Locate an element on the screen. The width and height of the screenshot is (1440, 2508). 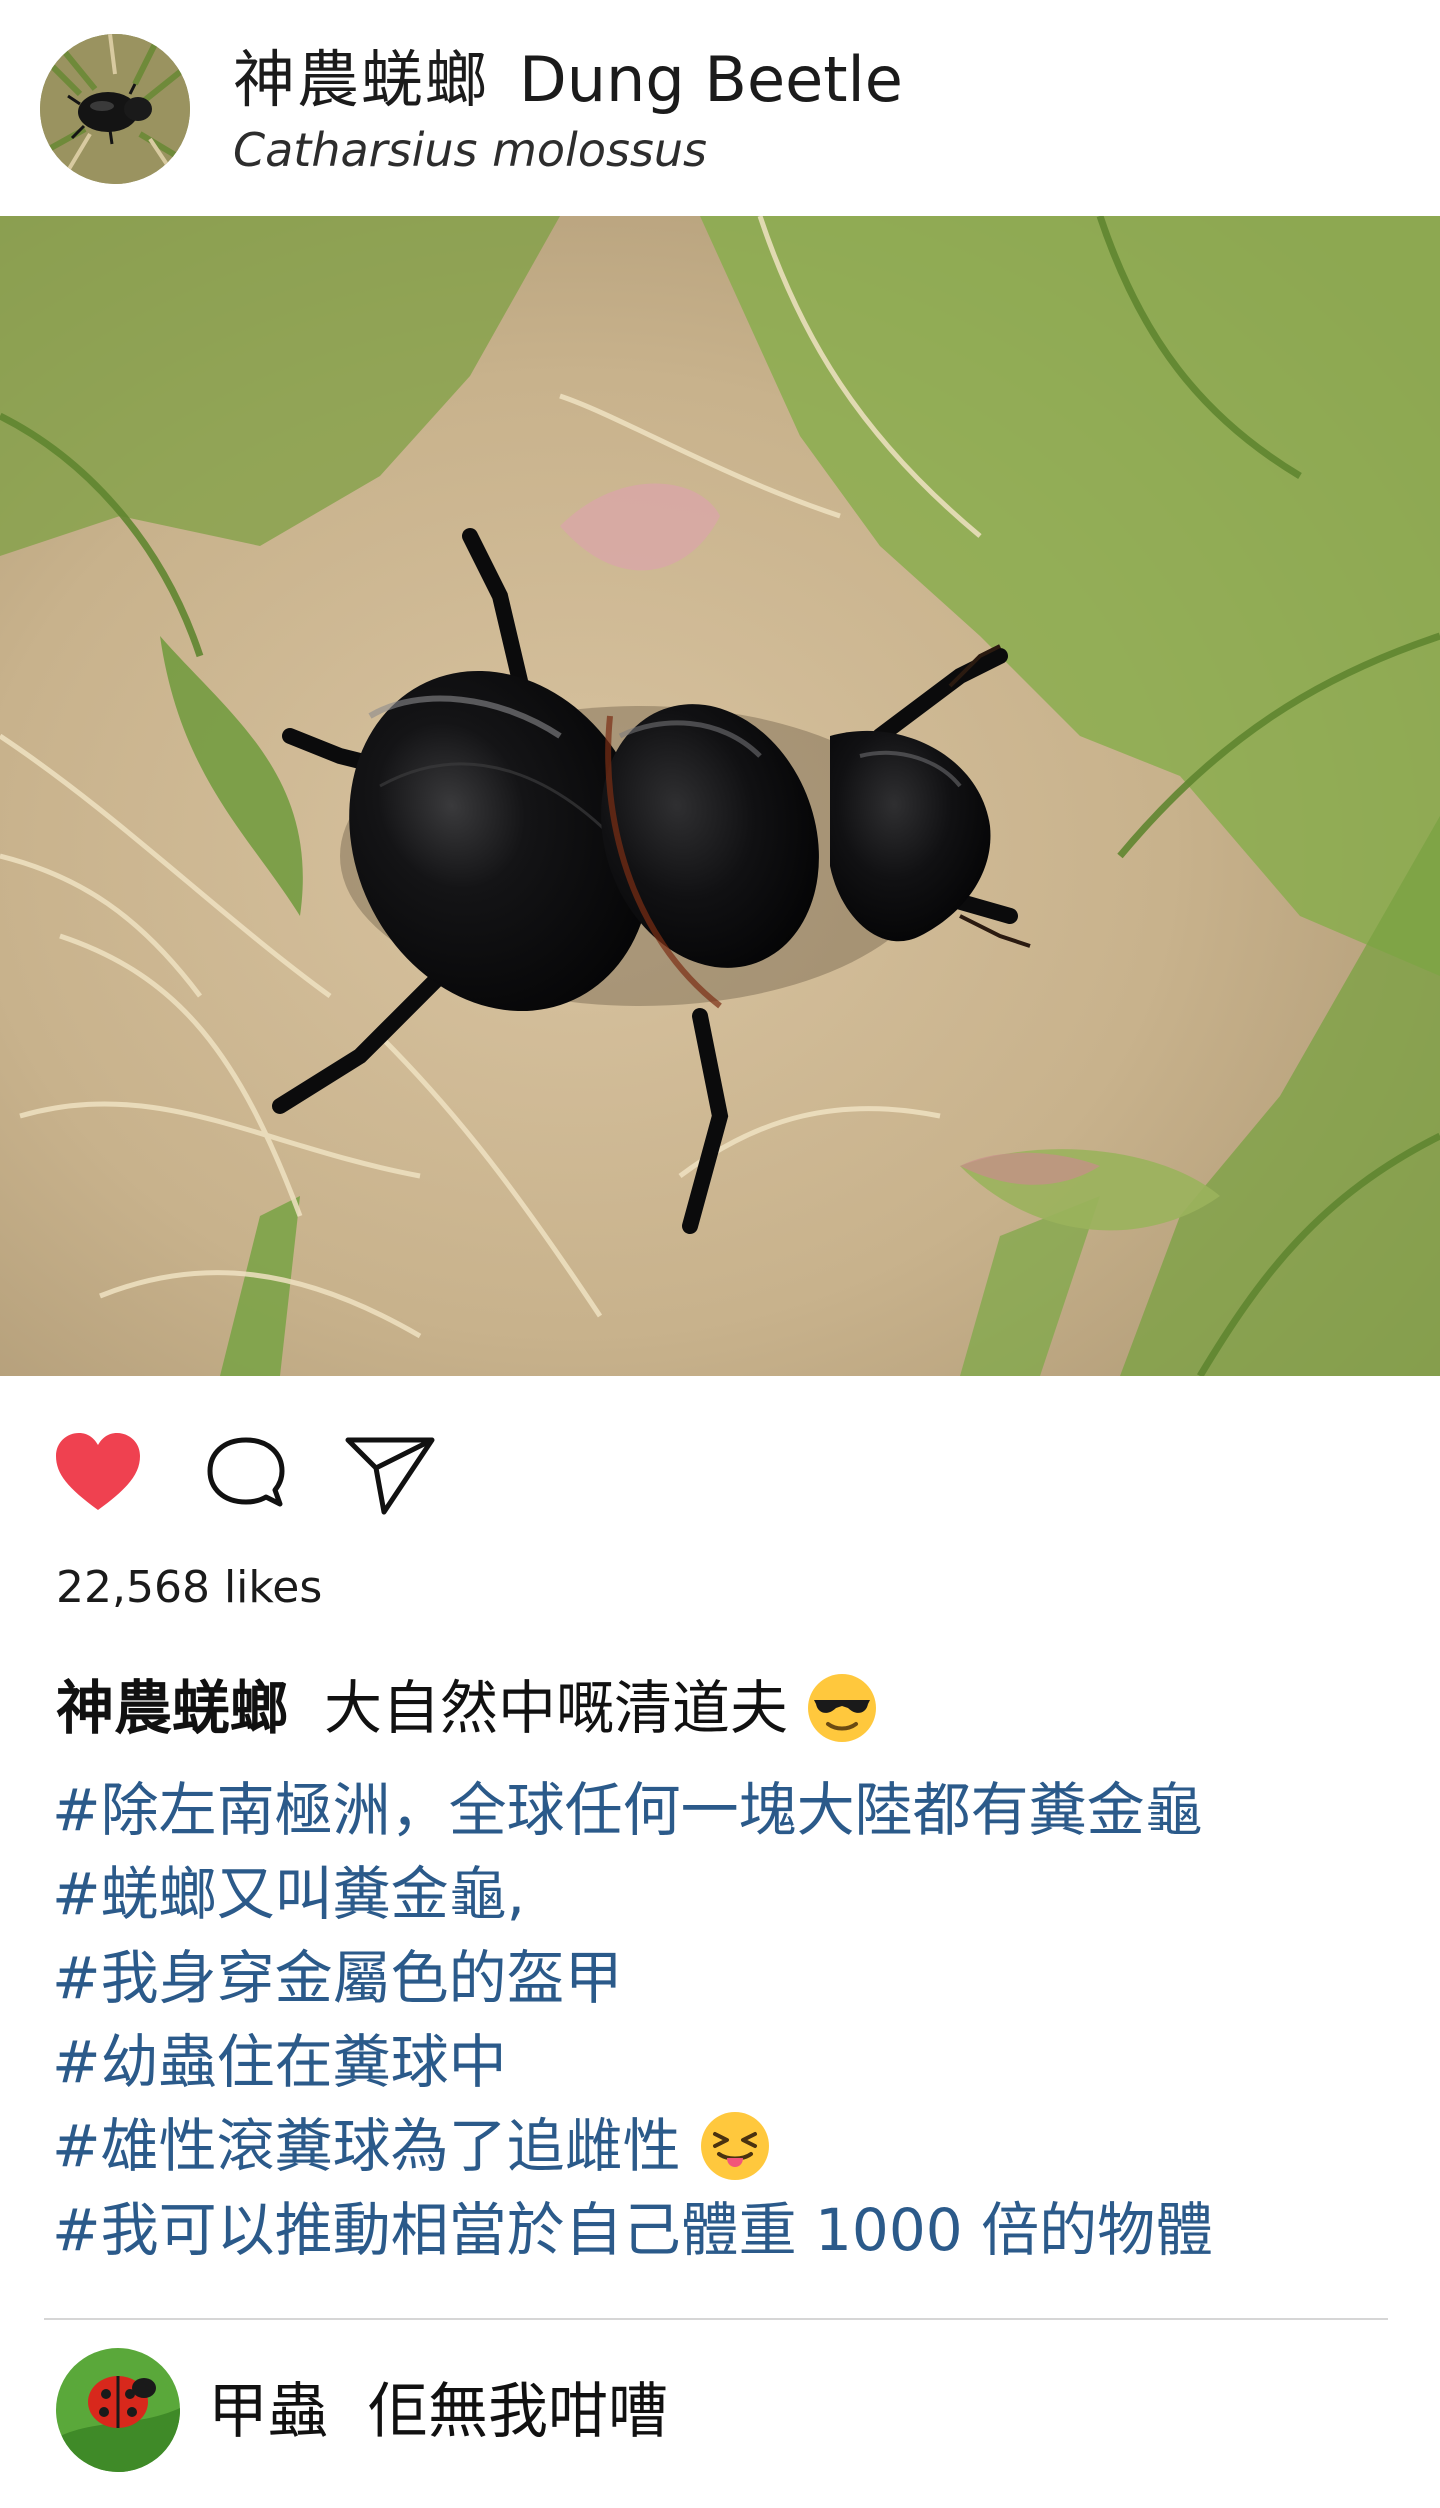
comment-author: 甲蟲 is located at coordinates (268, 2412).